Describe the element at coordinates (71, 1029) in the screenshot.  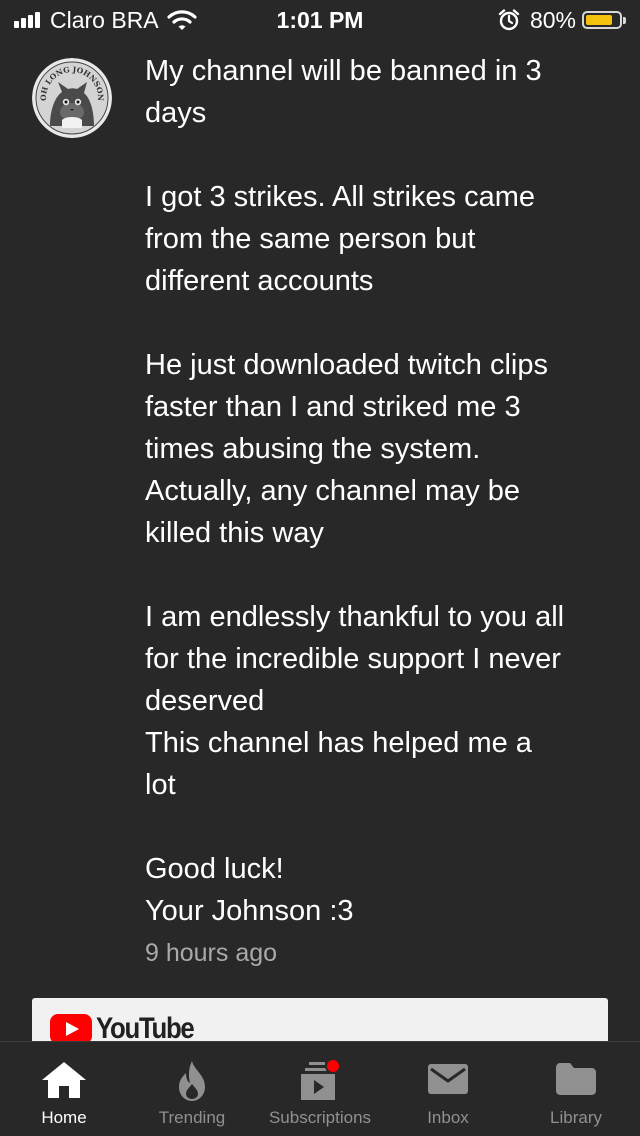
I see `youtube-play-icon` at that location.